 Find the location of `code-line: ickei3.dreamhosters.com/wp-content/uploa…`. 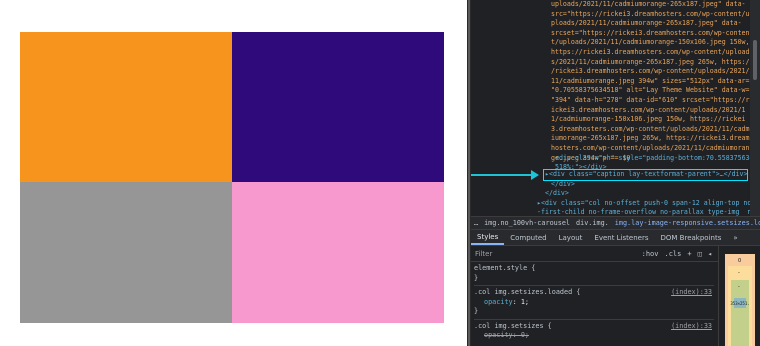

code-line: ickei3.dreamhosters.com/wp-content/uploa… is located at coordinates (650, 111).